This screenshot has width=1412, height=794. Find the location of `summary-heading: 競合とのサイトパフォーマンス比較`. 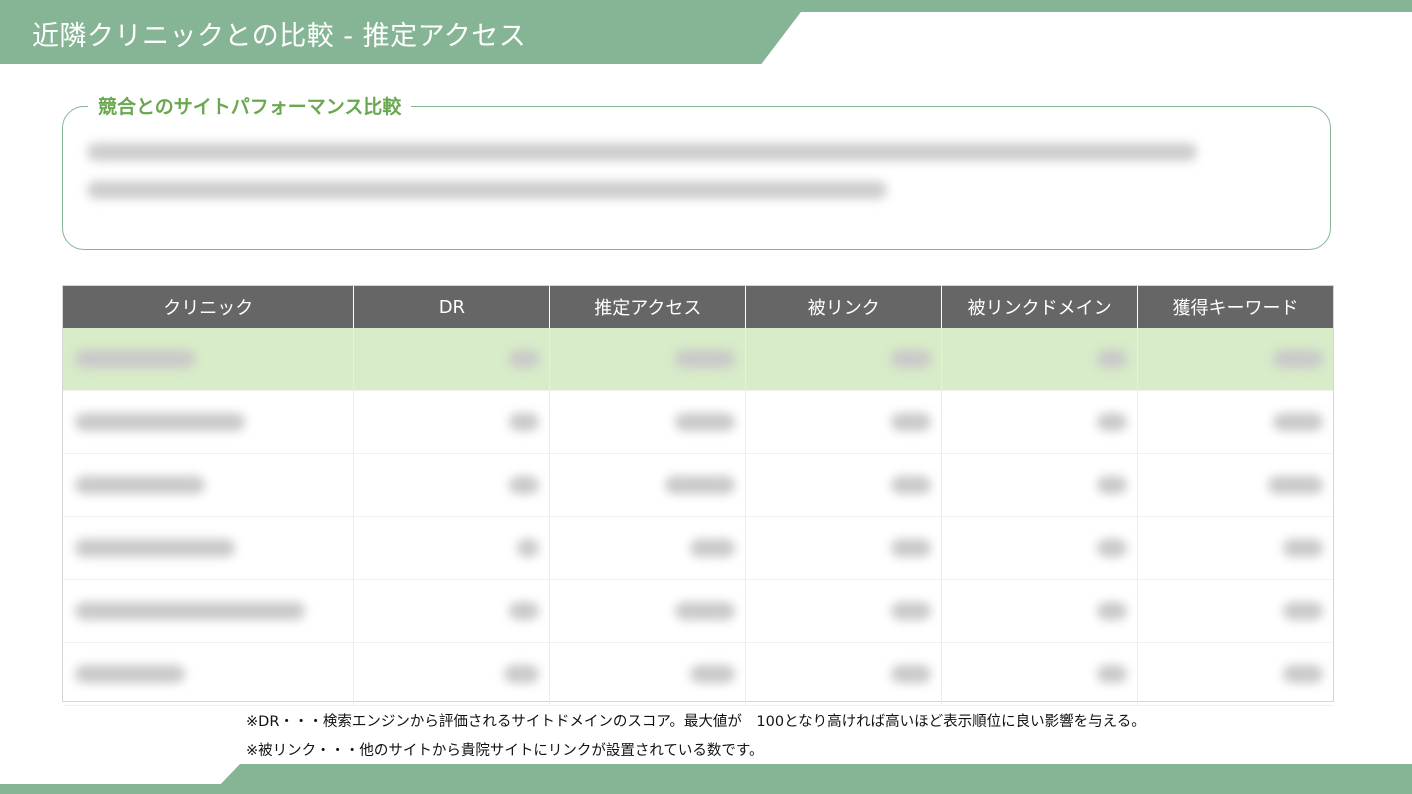

summary-heading: 競合とのサイトパフォーマンス比較 is located at coordinates (250, 105).